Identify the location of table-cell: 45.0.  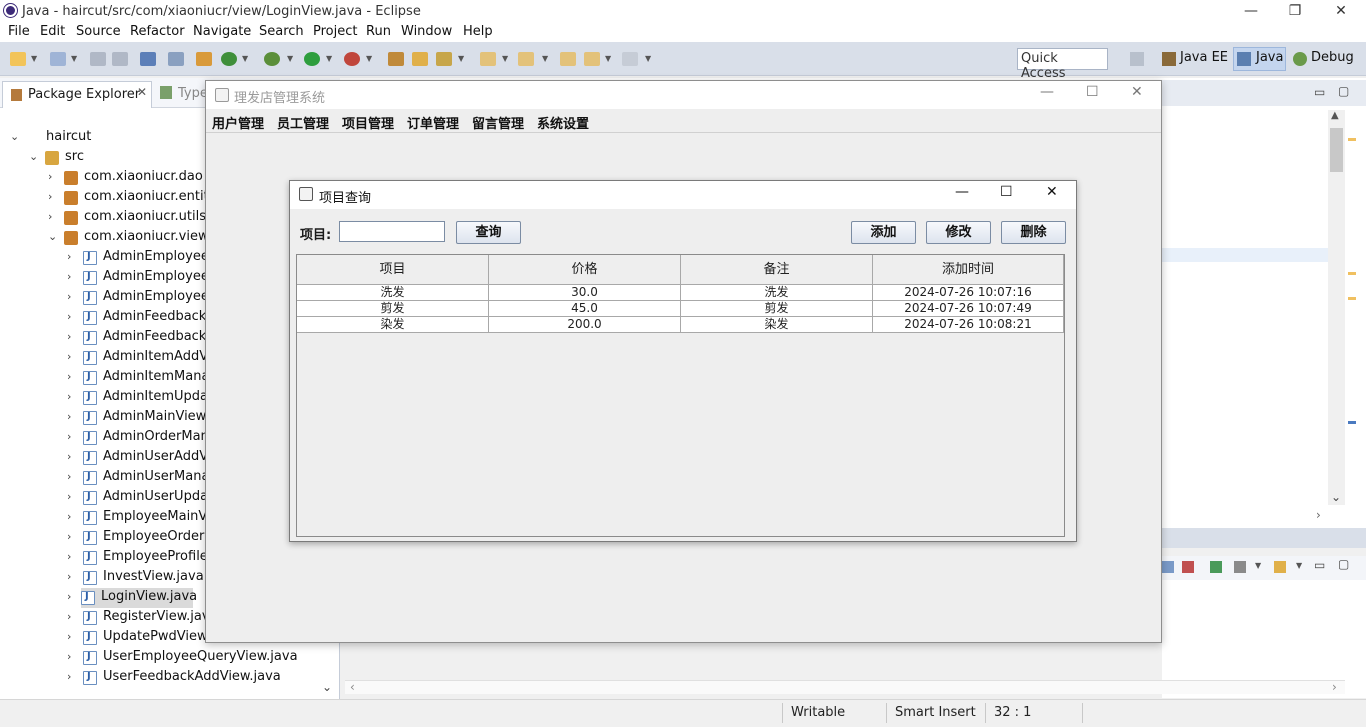
(585, 309).